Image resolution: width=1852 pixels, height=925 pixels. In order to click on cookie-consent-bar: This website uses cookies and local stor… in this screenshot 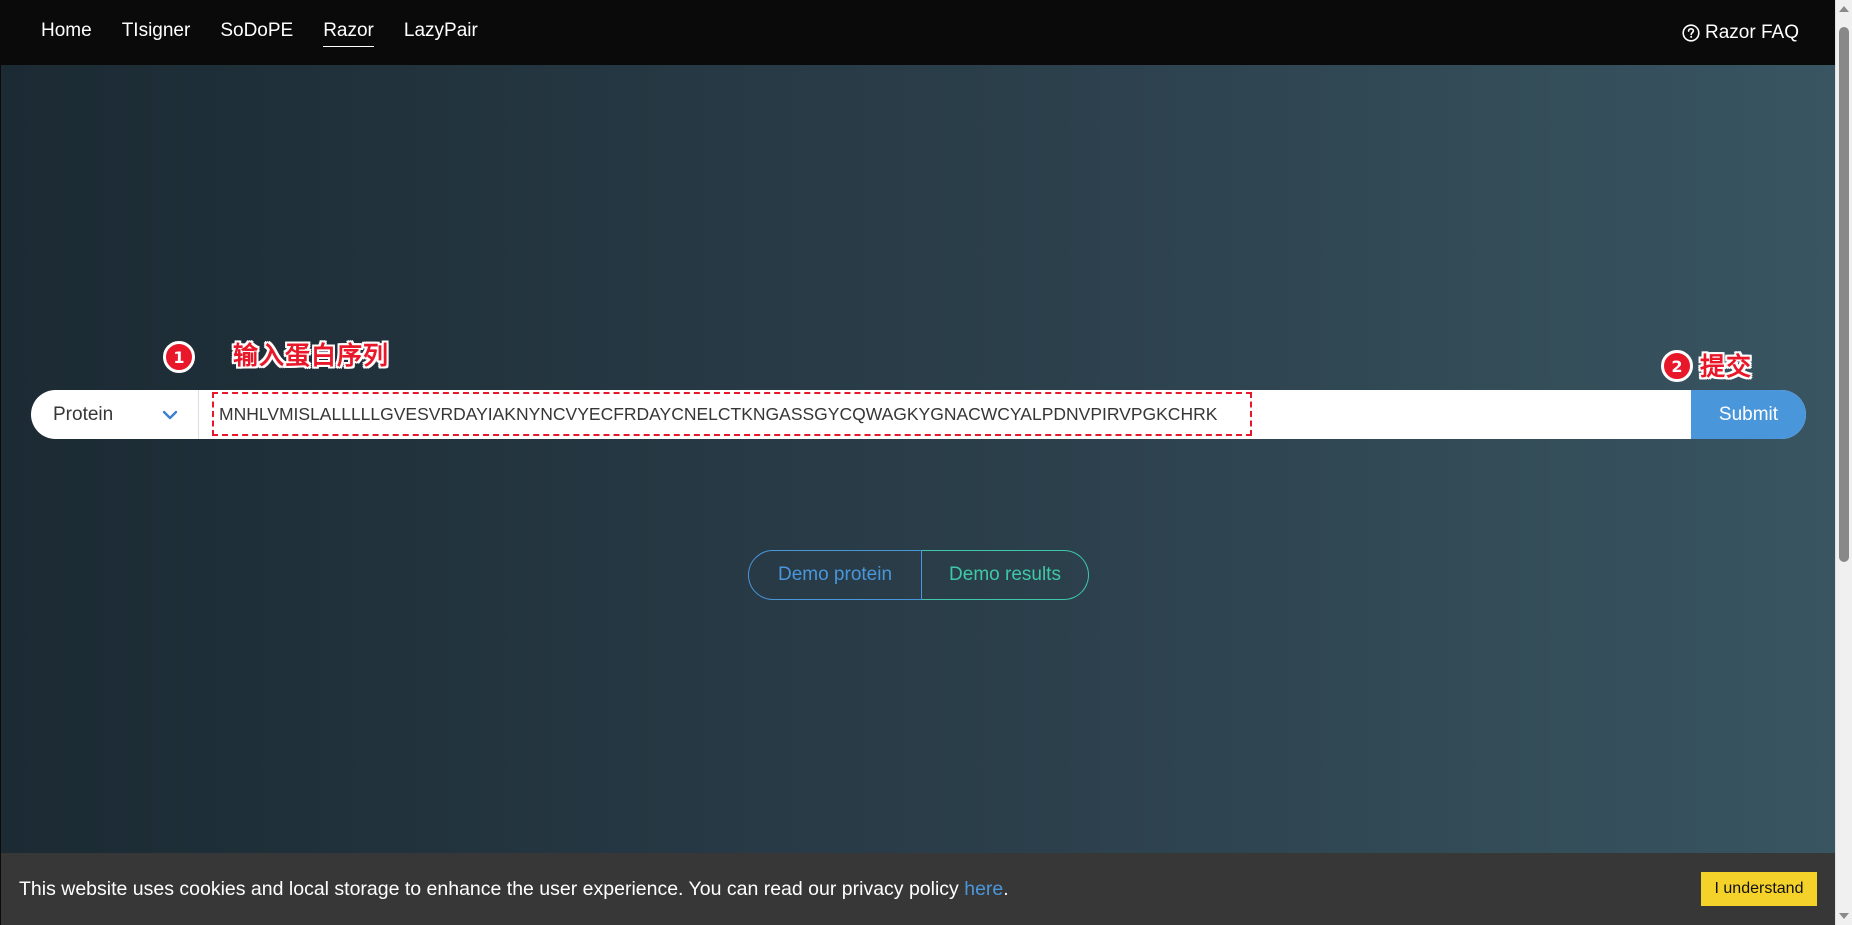, I will do `click(918, 889)`.